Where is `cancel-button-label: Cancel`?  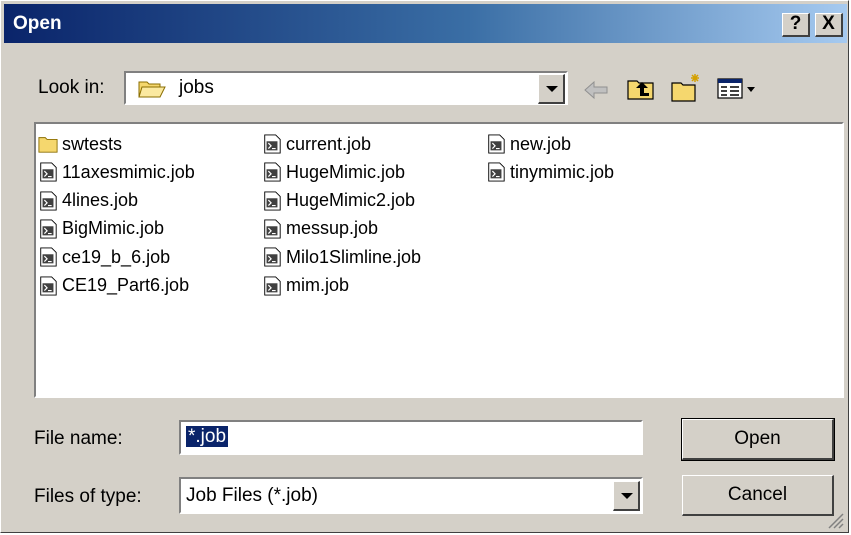
cancel-button-label: Cancel is located at coordinates (757, 494).